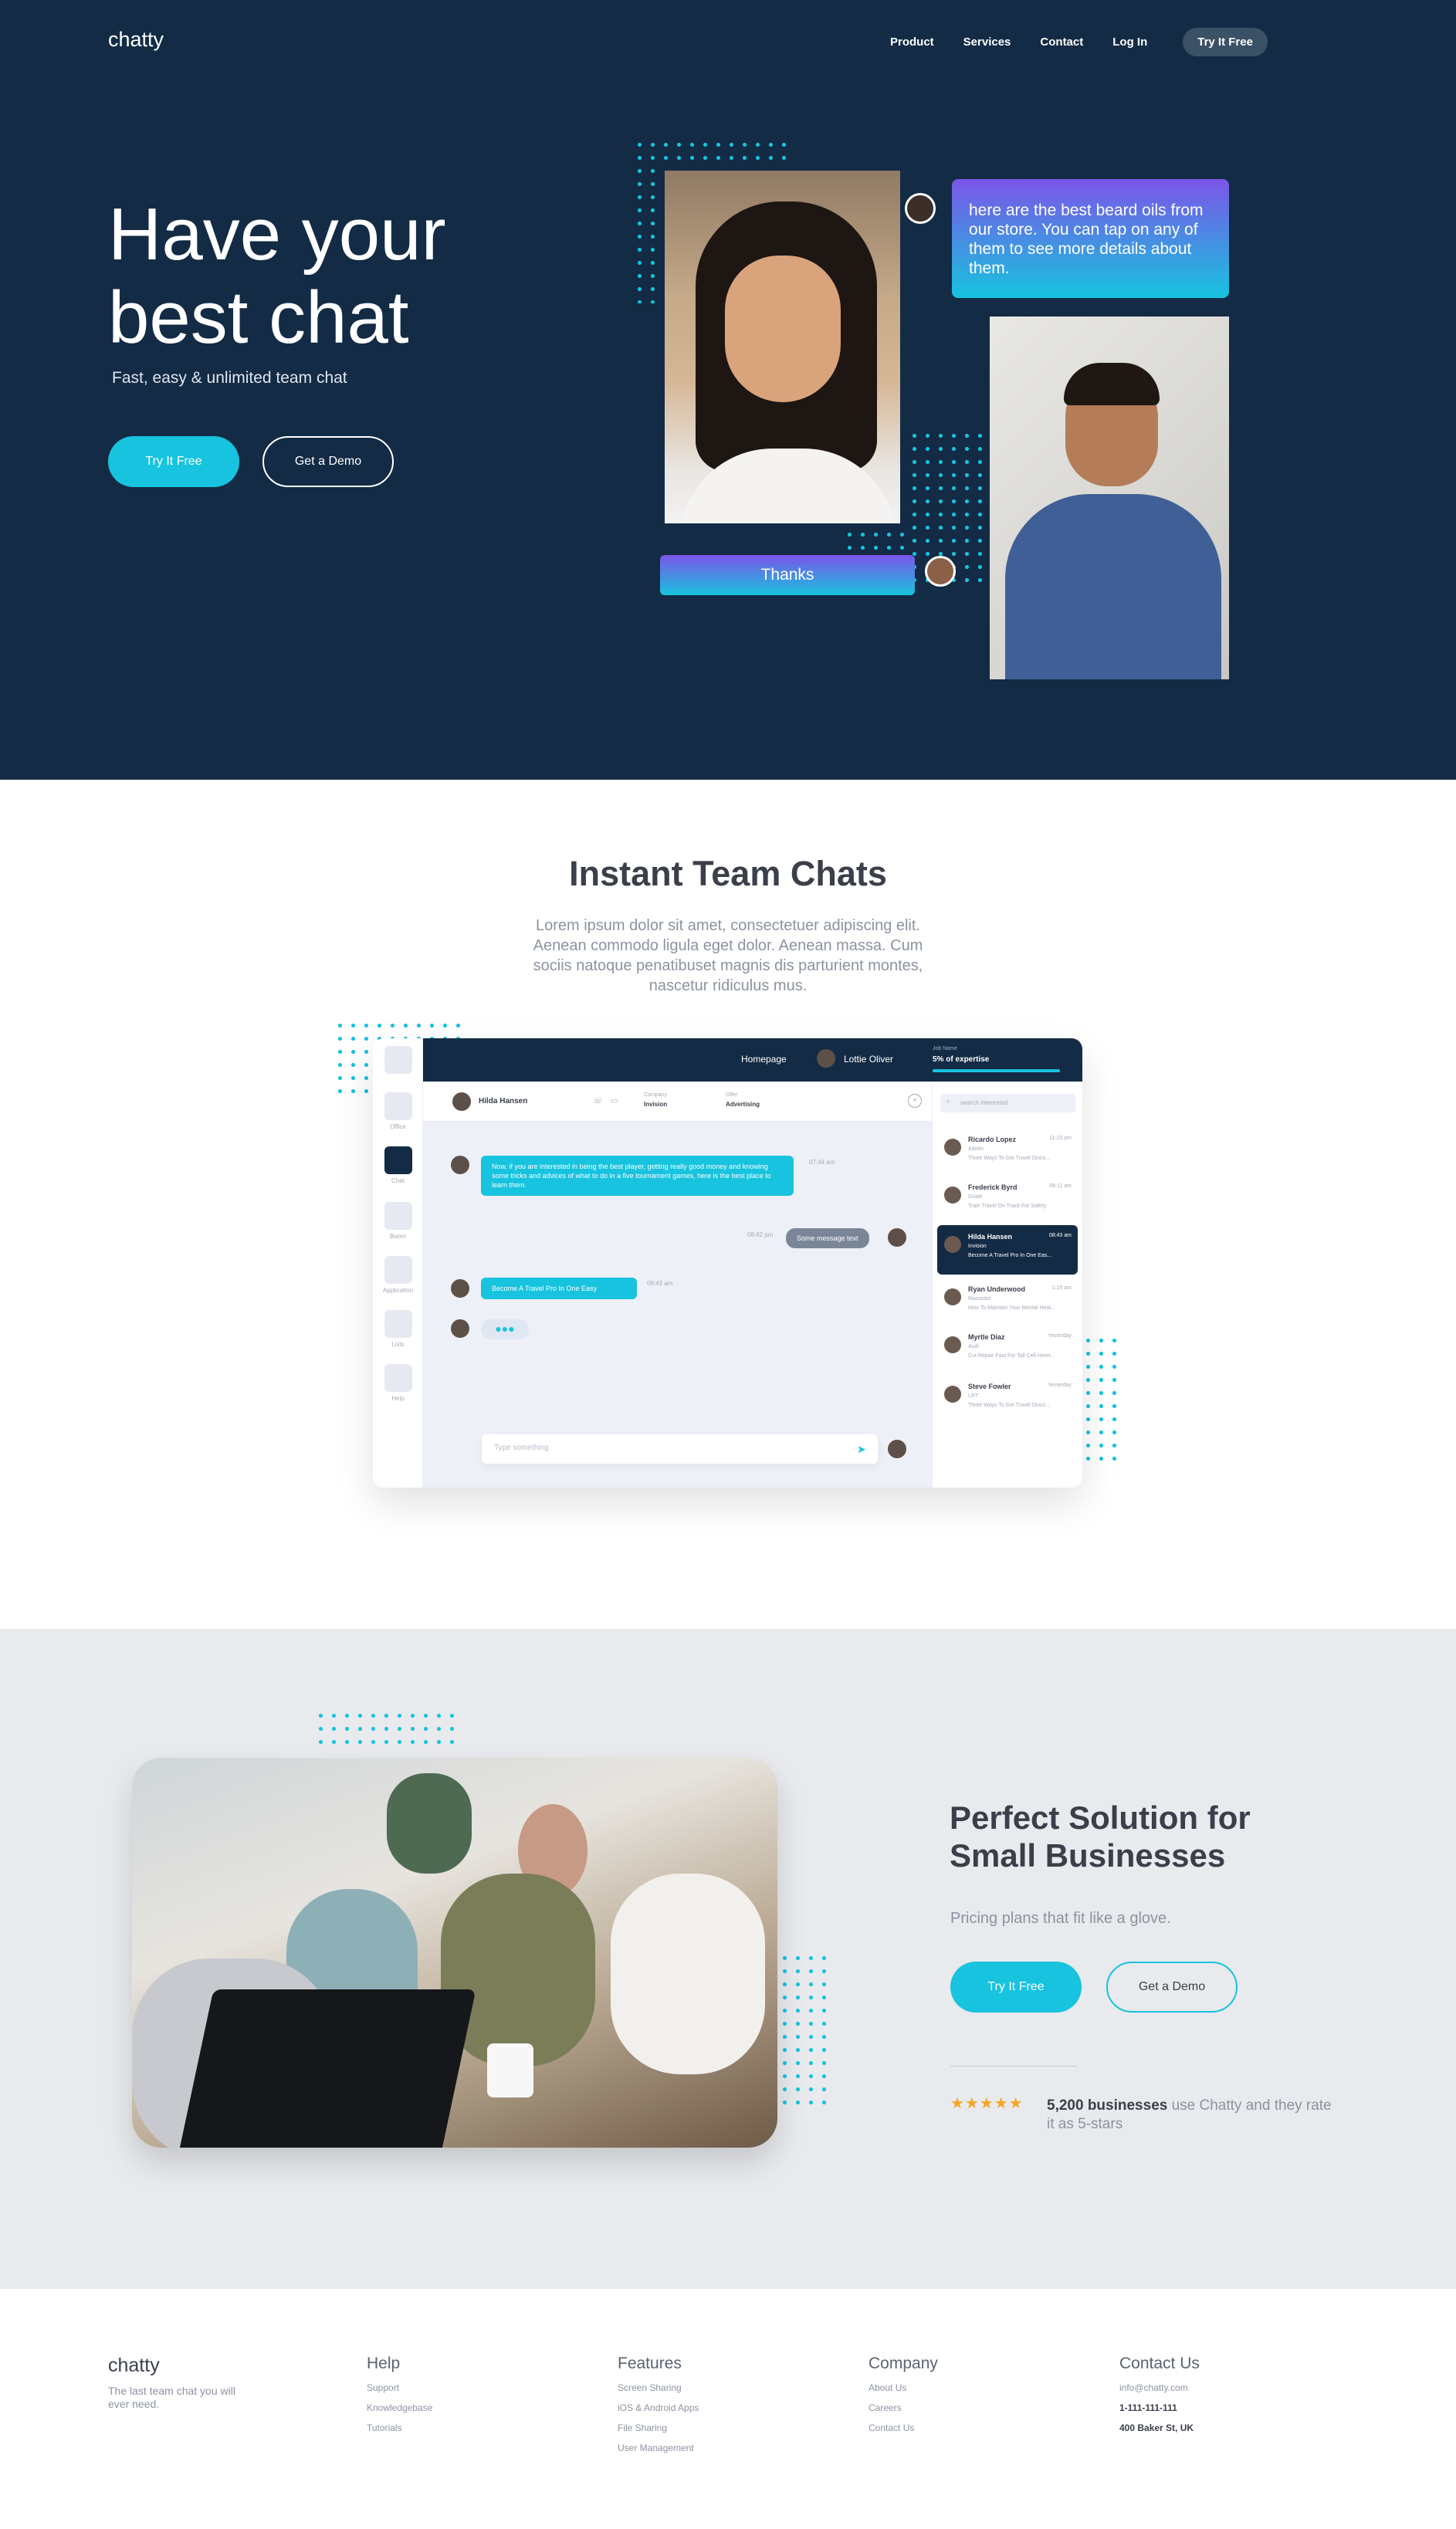 The height and width of the screenshot is (2529, 1456). What do you see at coordinates (1007, 1206) in the screenshot?
I see `contact-preview: Train Travel On Track For Safety` at bounding box center [1007, 1206].